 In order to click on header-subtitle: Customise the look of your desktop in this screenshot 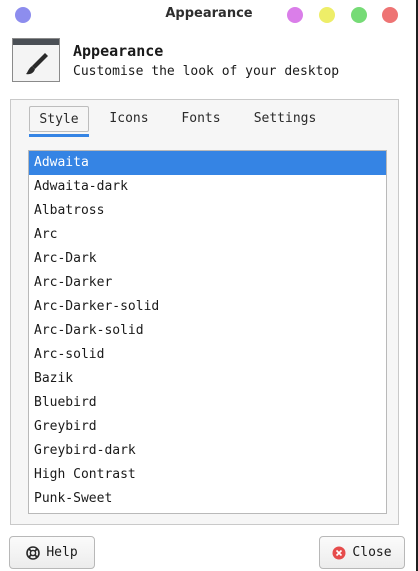, I will do `click(206, 71)`.